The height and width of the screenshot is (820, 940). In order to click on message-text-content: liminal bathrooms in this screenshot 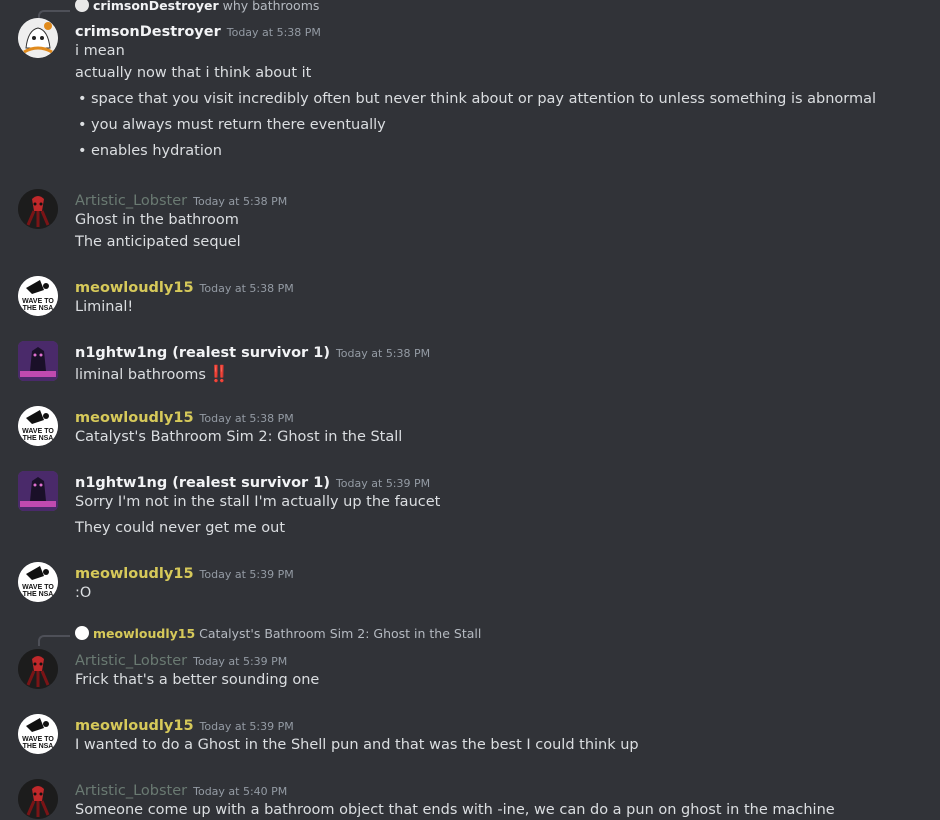, I will do `click(140, 375)`.